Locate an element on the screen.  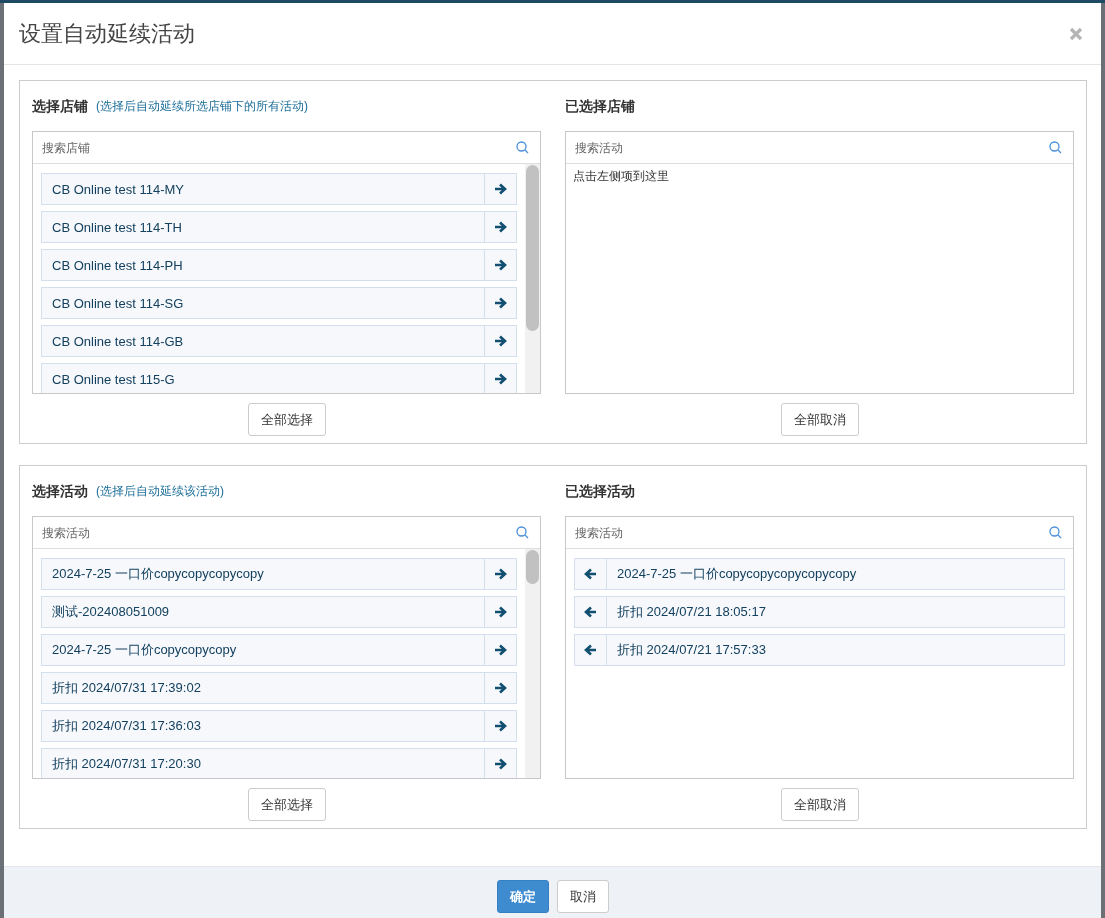
search-field: 搜索店铺 is located at coordinates (274, 147).